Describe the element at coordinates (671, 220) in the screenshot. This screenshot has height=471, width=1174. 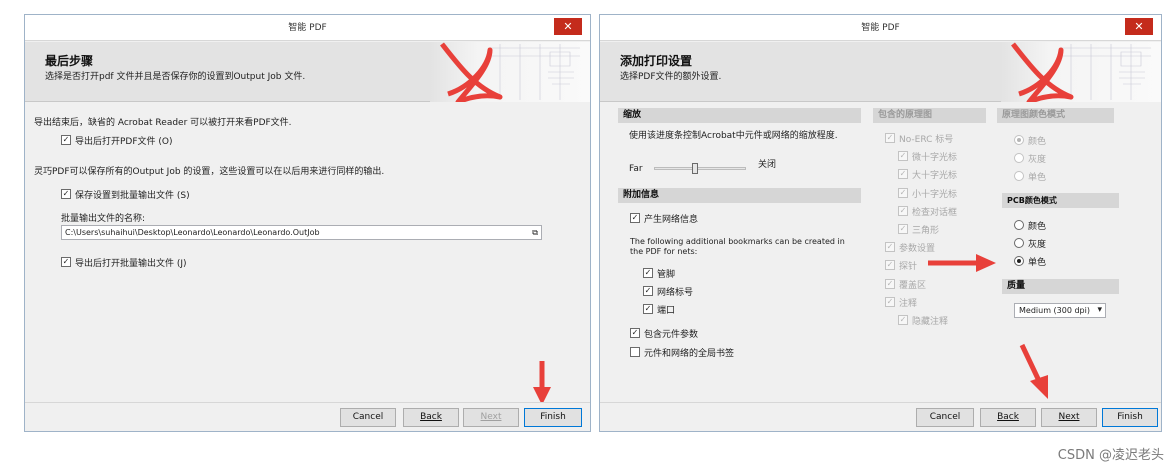
I see `gen-net-info-label: 产生网络信息` at that location.